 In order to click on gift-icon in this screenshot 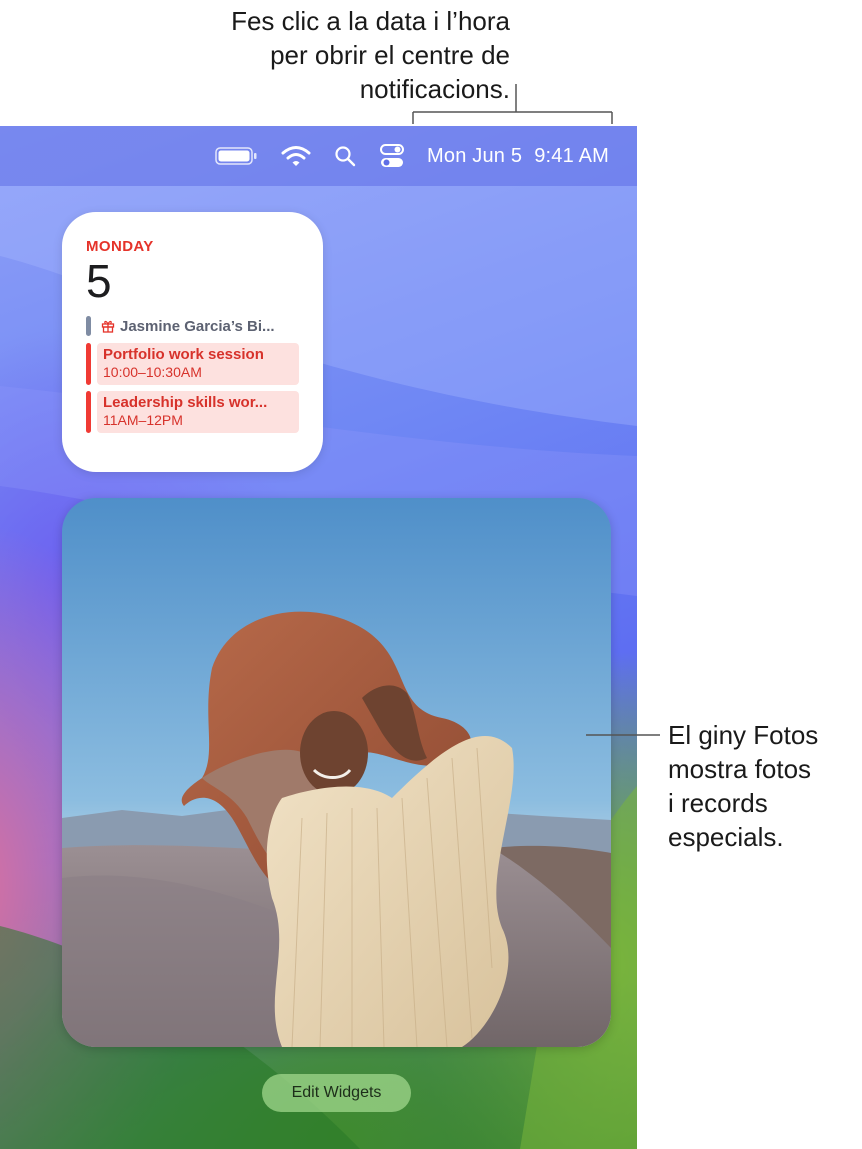, I will do `click(108, 326)`.